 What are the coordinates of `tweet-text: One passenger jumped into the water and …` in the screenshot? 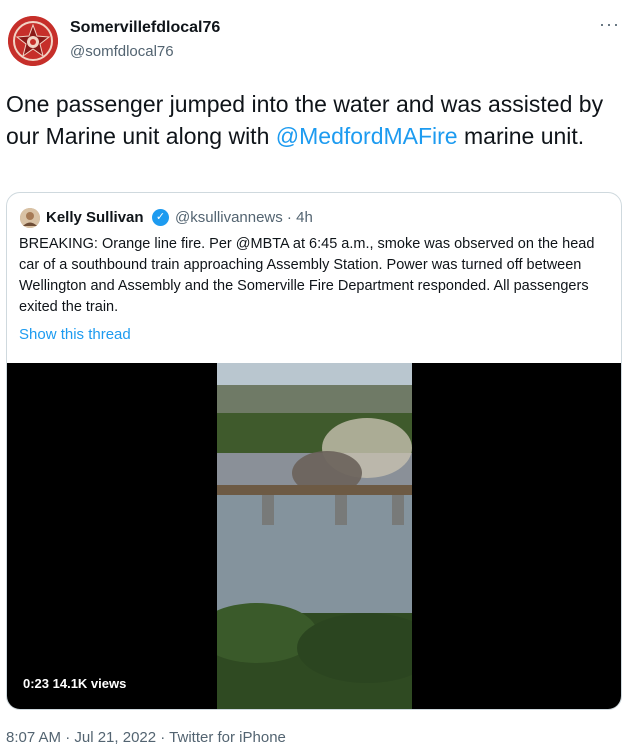 It's located at (316, 120).